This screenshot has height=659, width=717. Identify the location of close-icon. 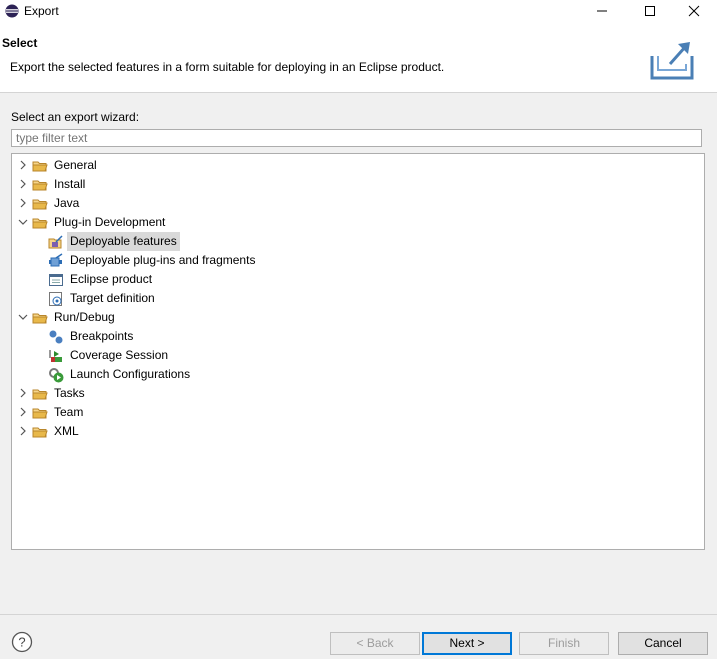
(694, 11).